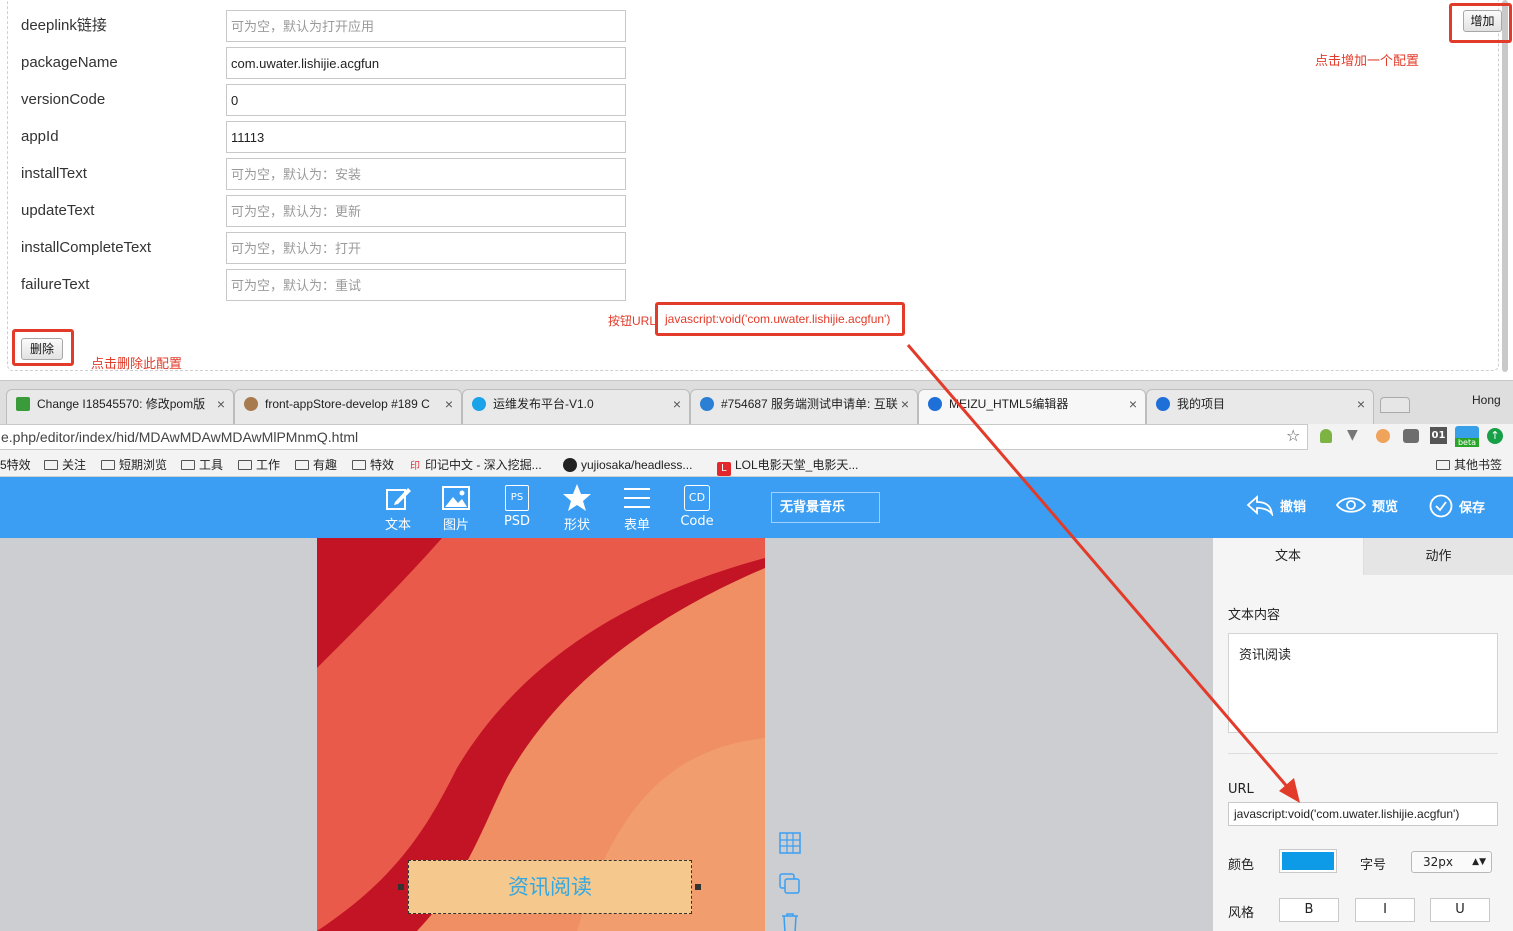  Describe the element at coordinates (401, 887) in the screenshot. I see `resize-handle-left` at that location.